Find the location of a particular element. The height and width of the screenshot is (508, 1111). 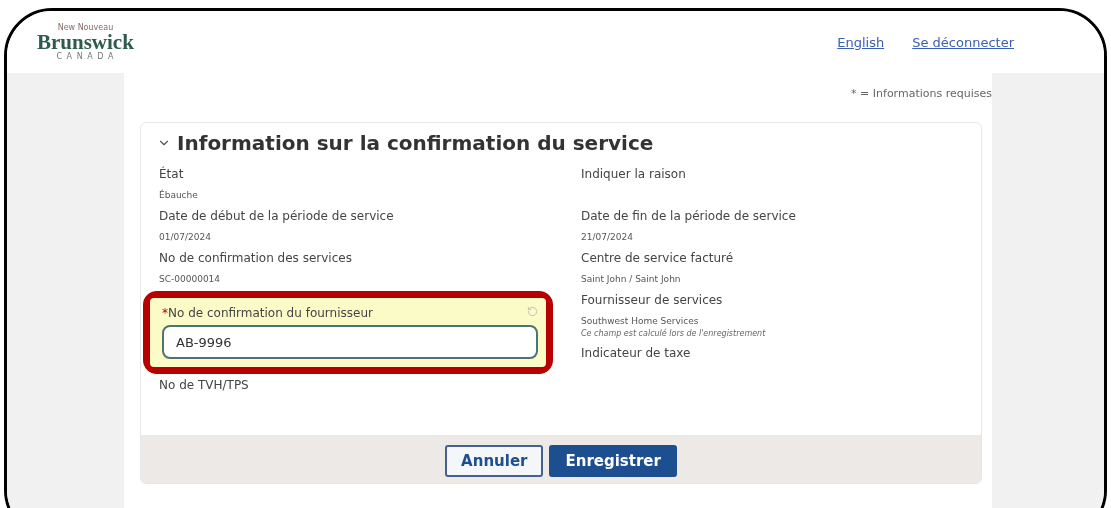

header-link: Se déconnecter is located at coordinates (963, 42).